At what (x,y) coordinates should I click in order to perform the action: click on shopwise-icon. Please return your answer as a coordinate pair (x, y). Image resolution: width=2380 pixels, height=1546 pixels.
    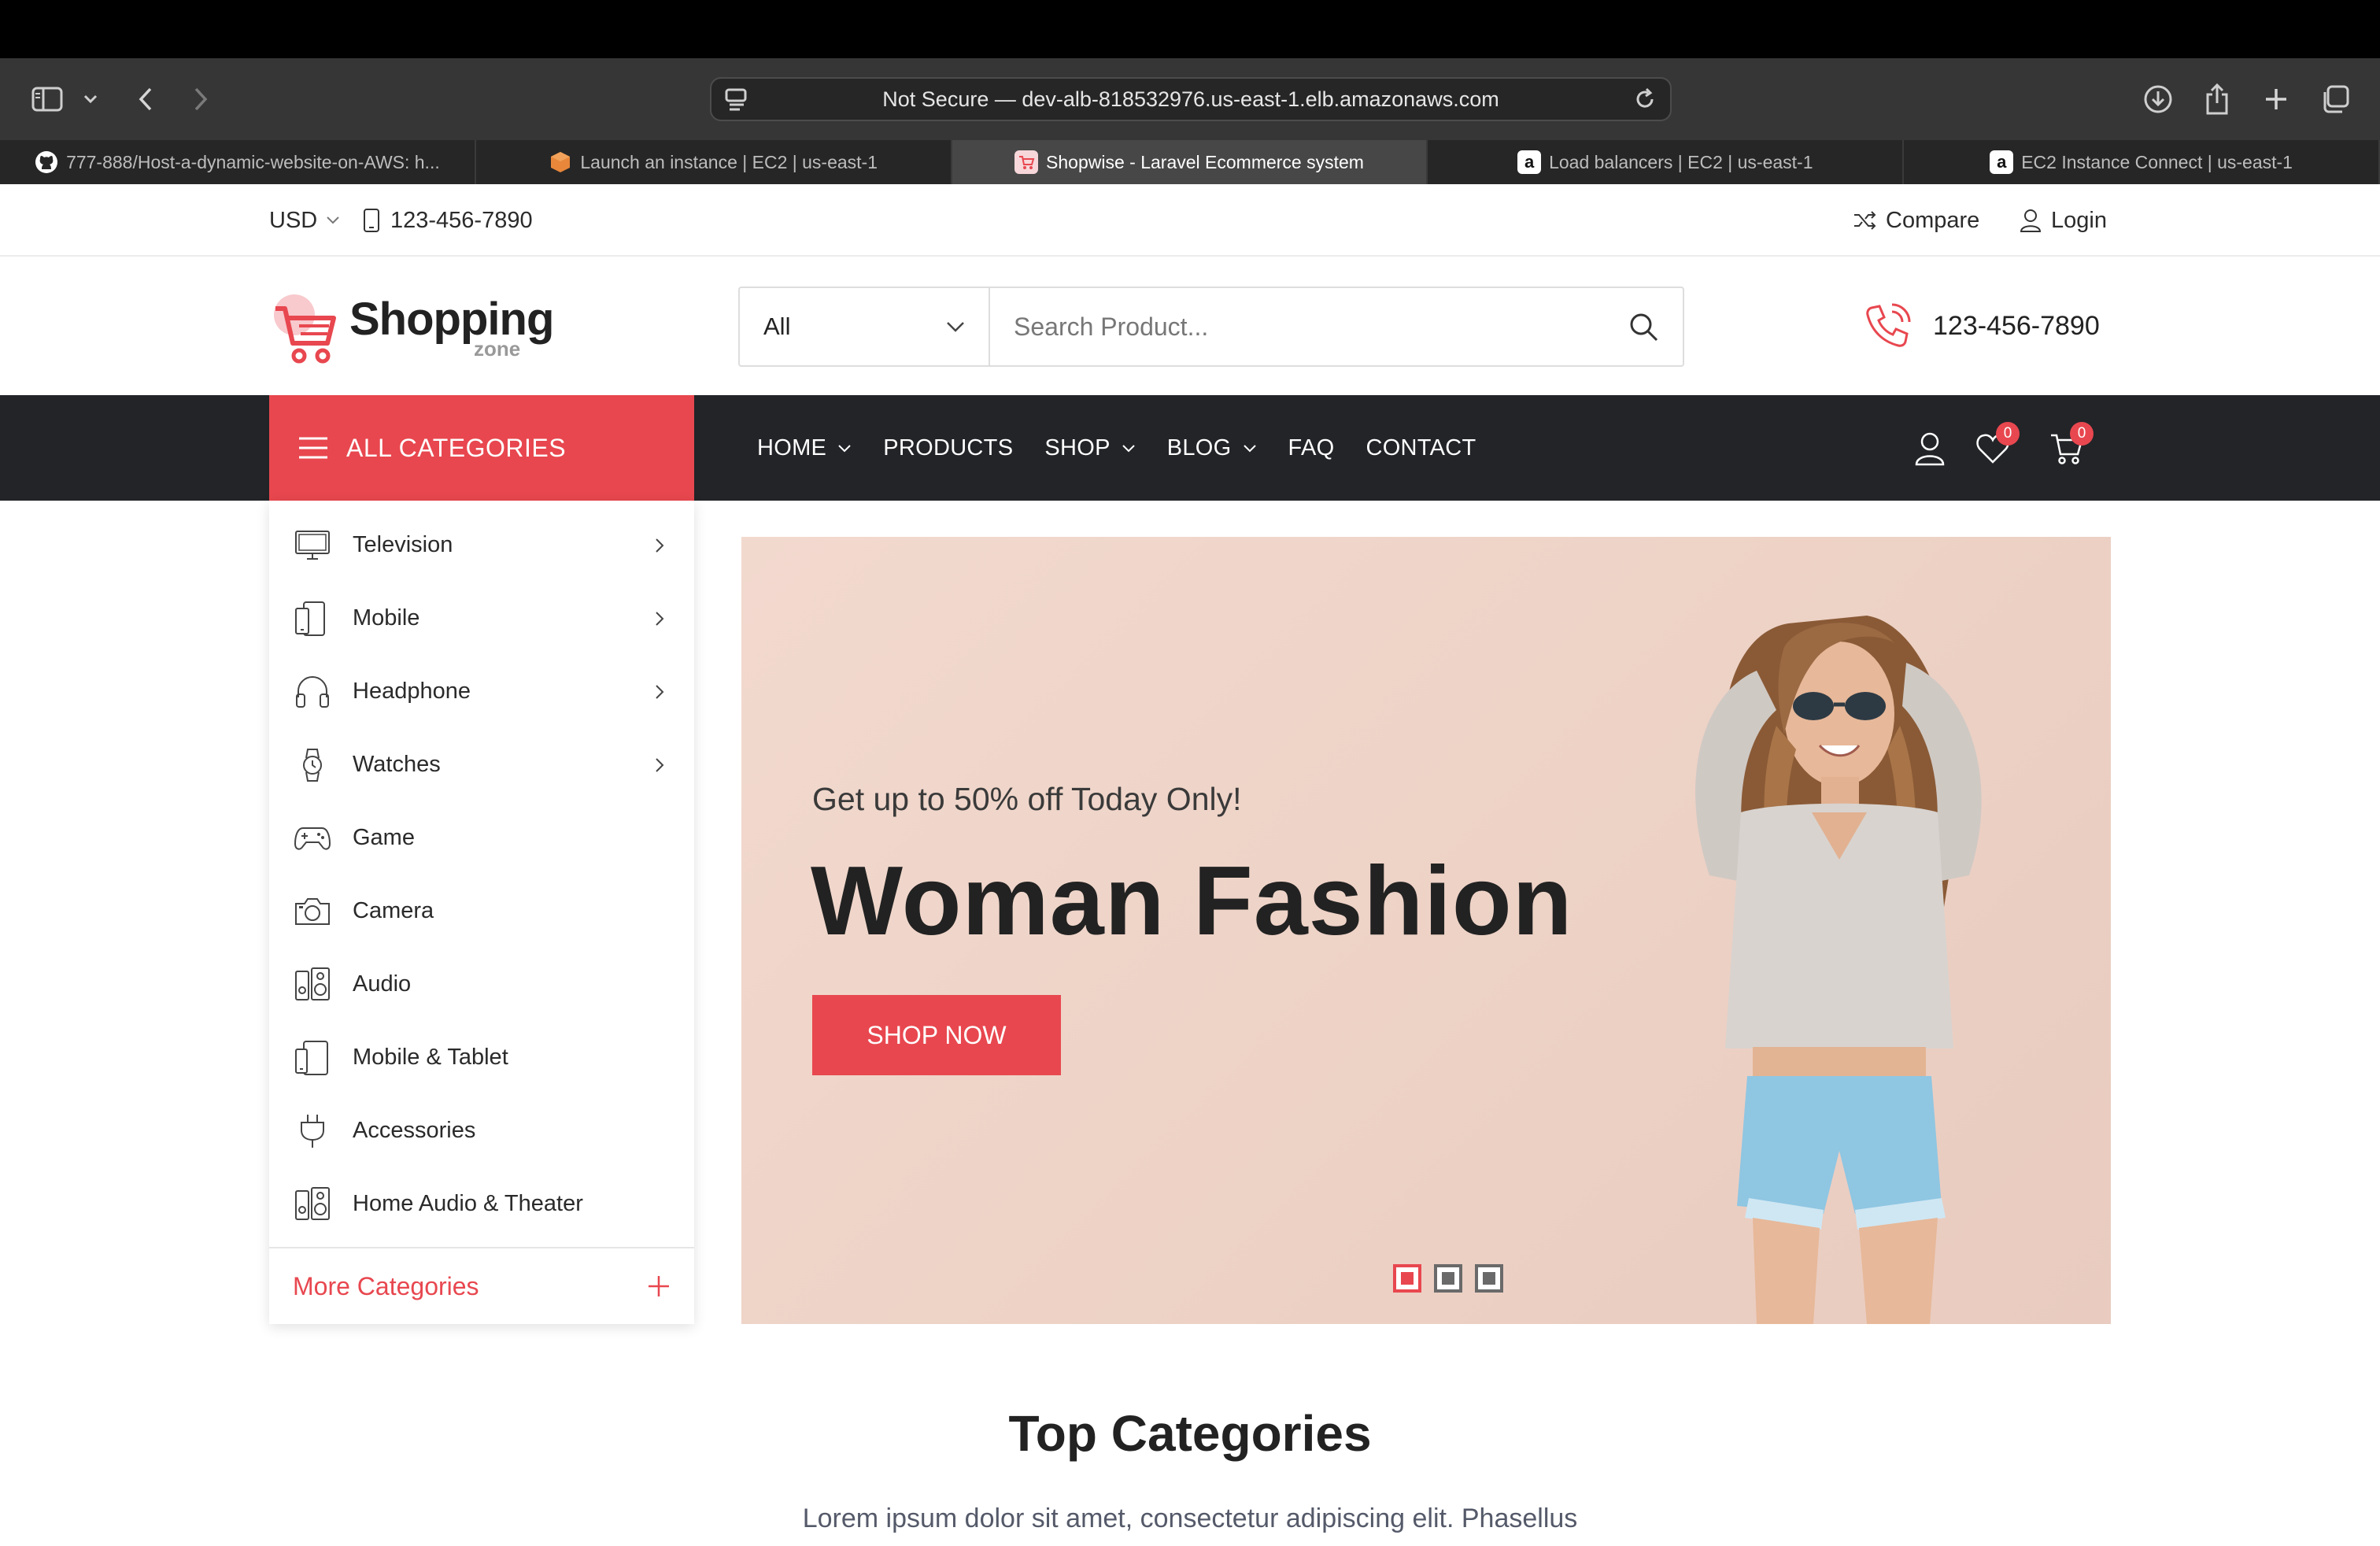
    Looking at the image, I should click on (1026, 162).